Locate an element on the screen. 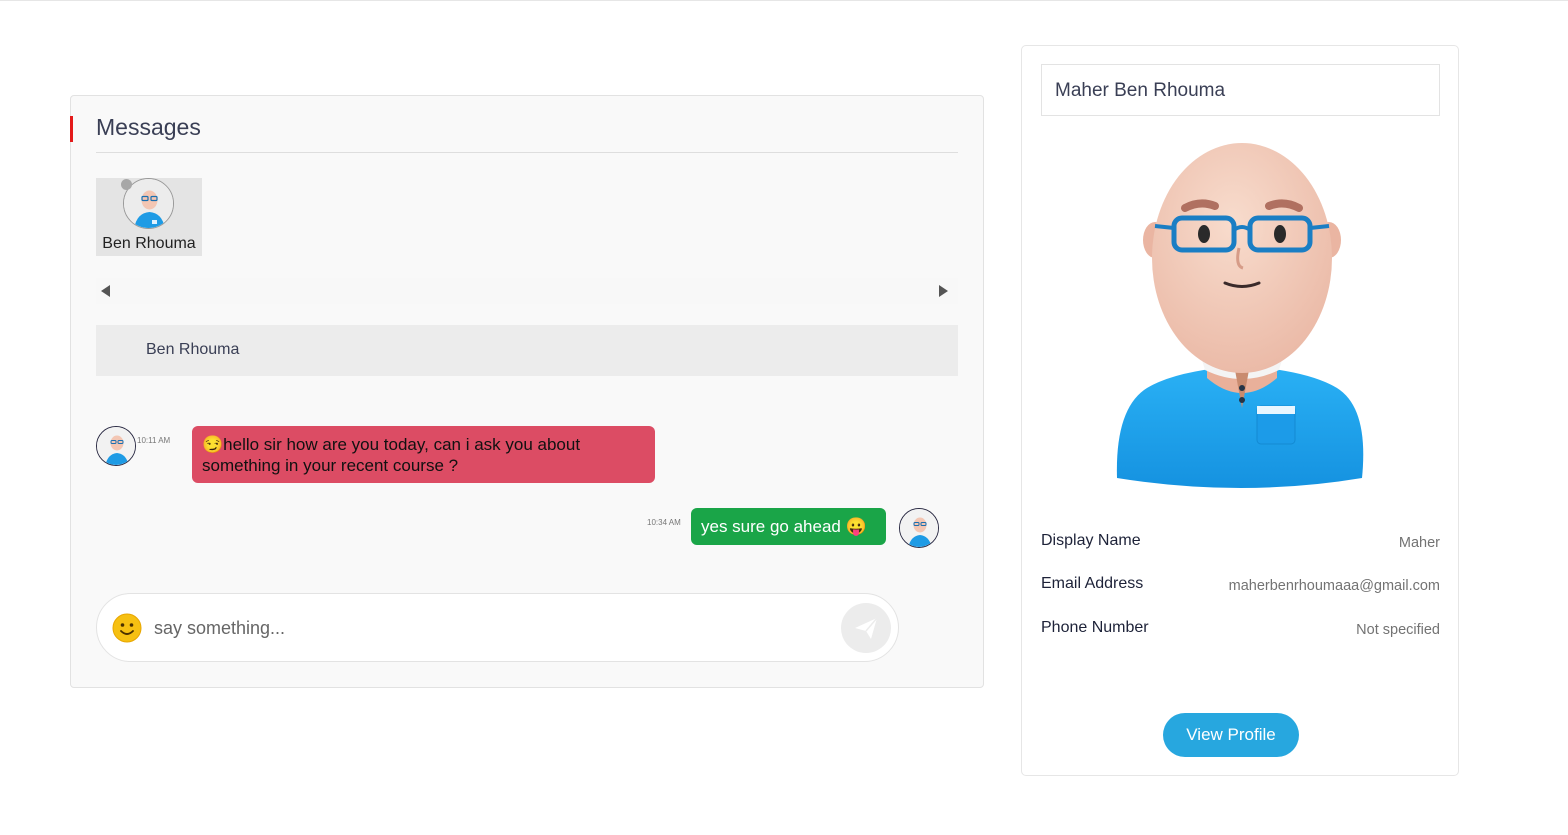 The height and width of the screenshot is (835, 1568). outgoing-message-bubble: yes sure go ahead 😛 is located at coordinates (788, 526).